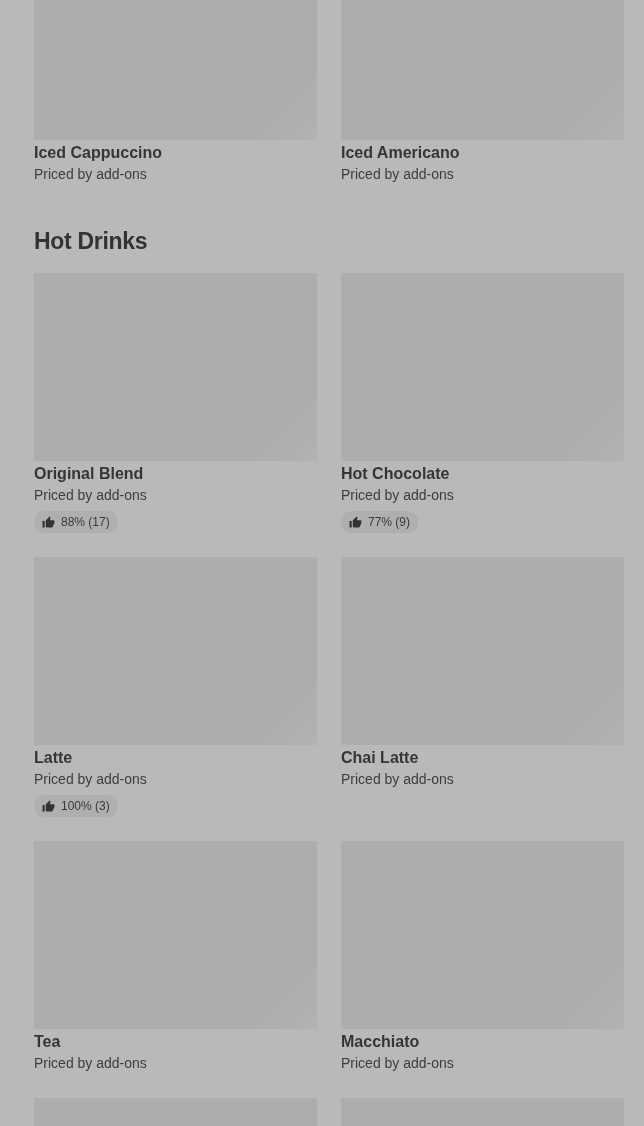 The height and width of the screenshot is (1126, 644). What do you see at coordinates (380, 758) in the screenshot?
I see `product-name: Chai Latte` at bounding box center [380, 758].